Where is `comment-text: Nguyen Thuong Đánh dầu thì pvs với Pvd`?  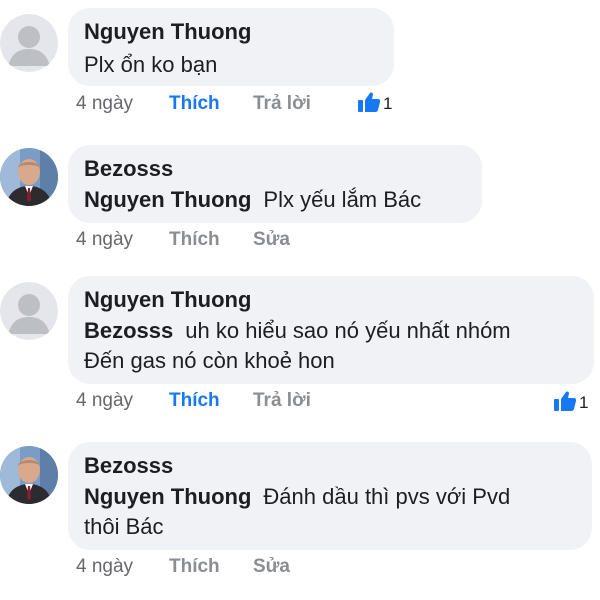 comment-text: Nguyen Thuong Đánh dầu thì pvs với Pvd is located at coordinates (329, 497).